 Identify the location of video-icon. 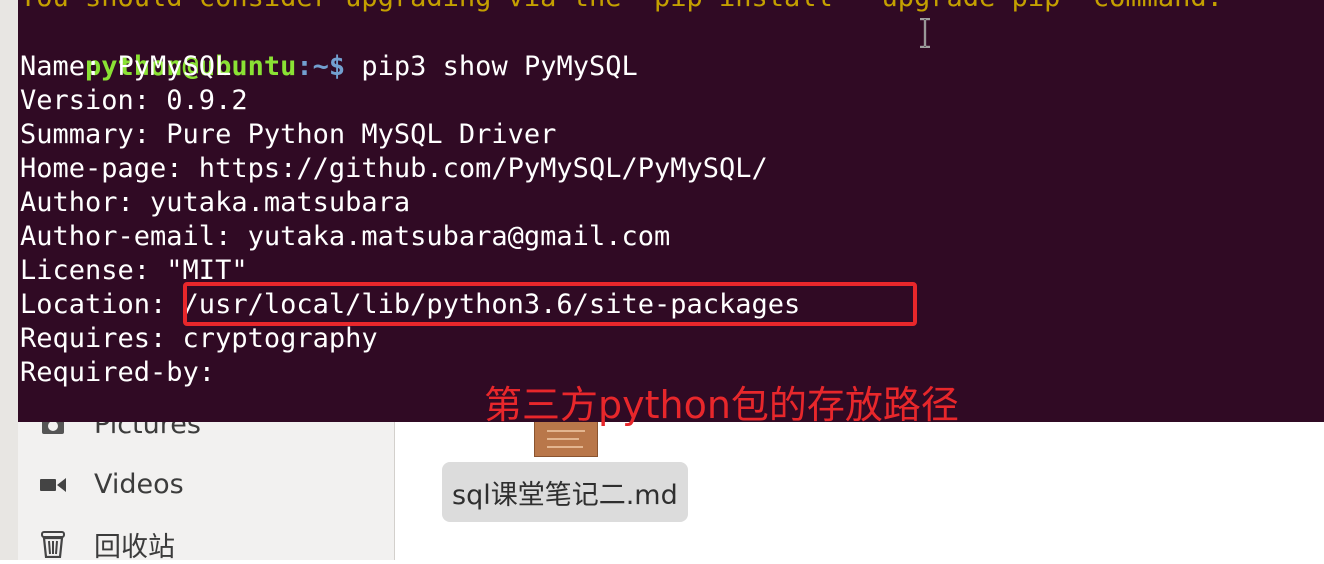
(53, 484).